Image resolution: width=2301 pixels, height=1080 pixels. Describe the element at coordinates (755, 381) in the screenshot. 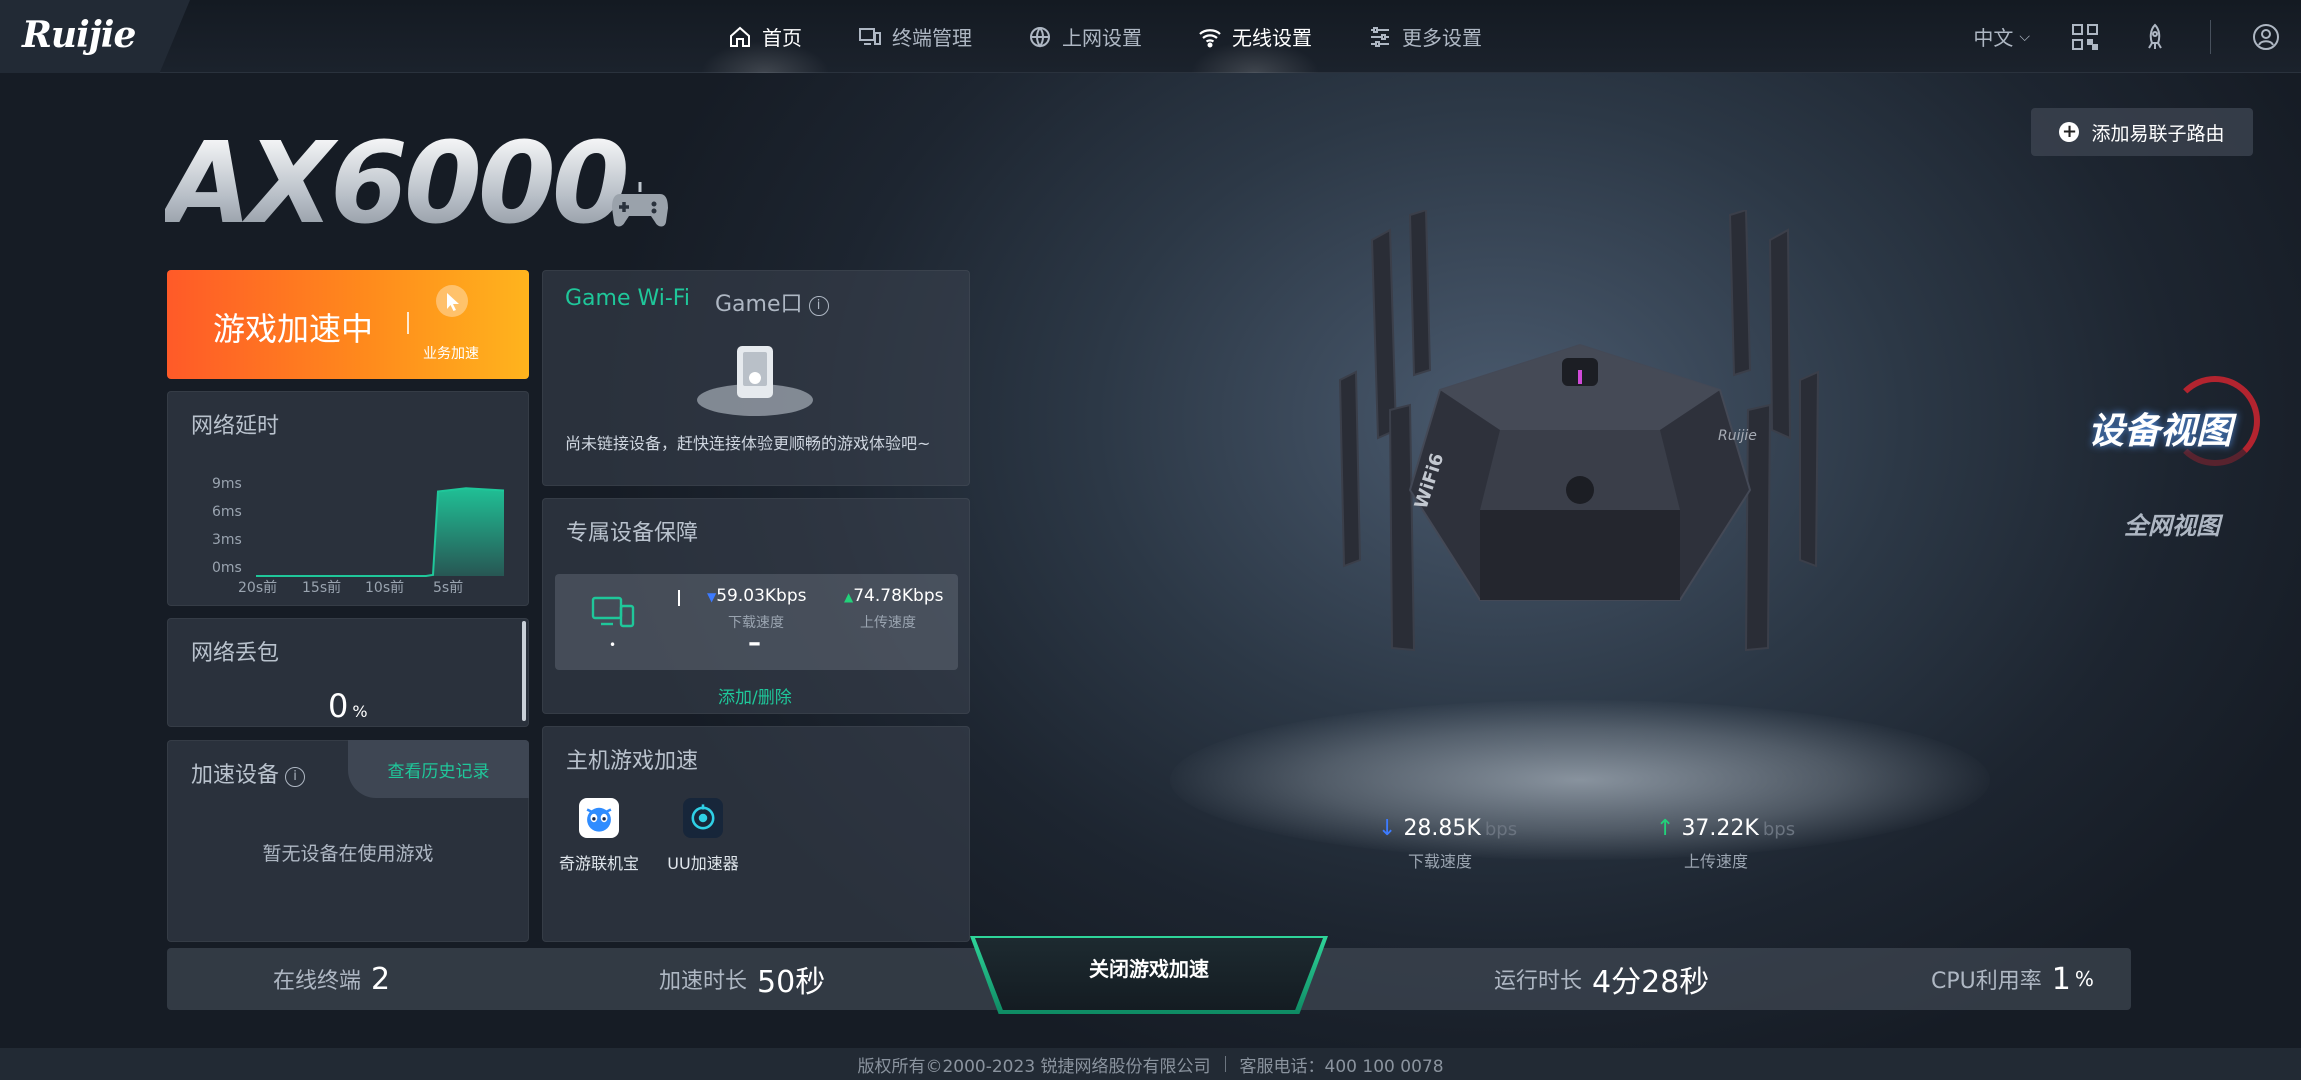

I see `device-placeholder-icon` at that location.